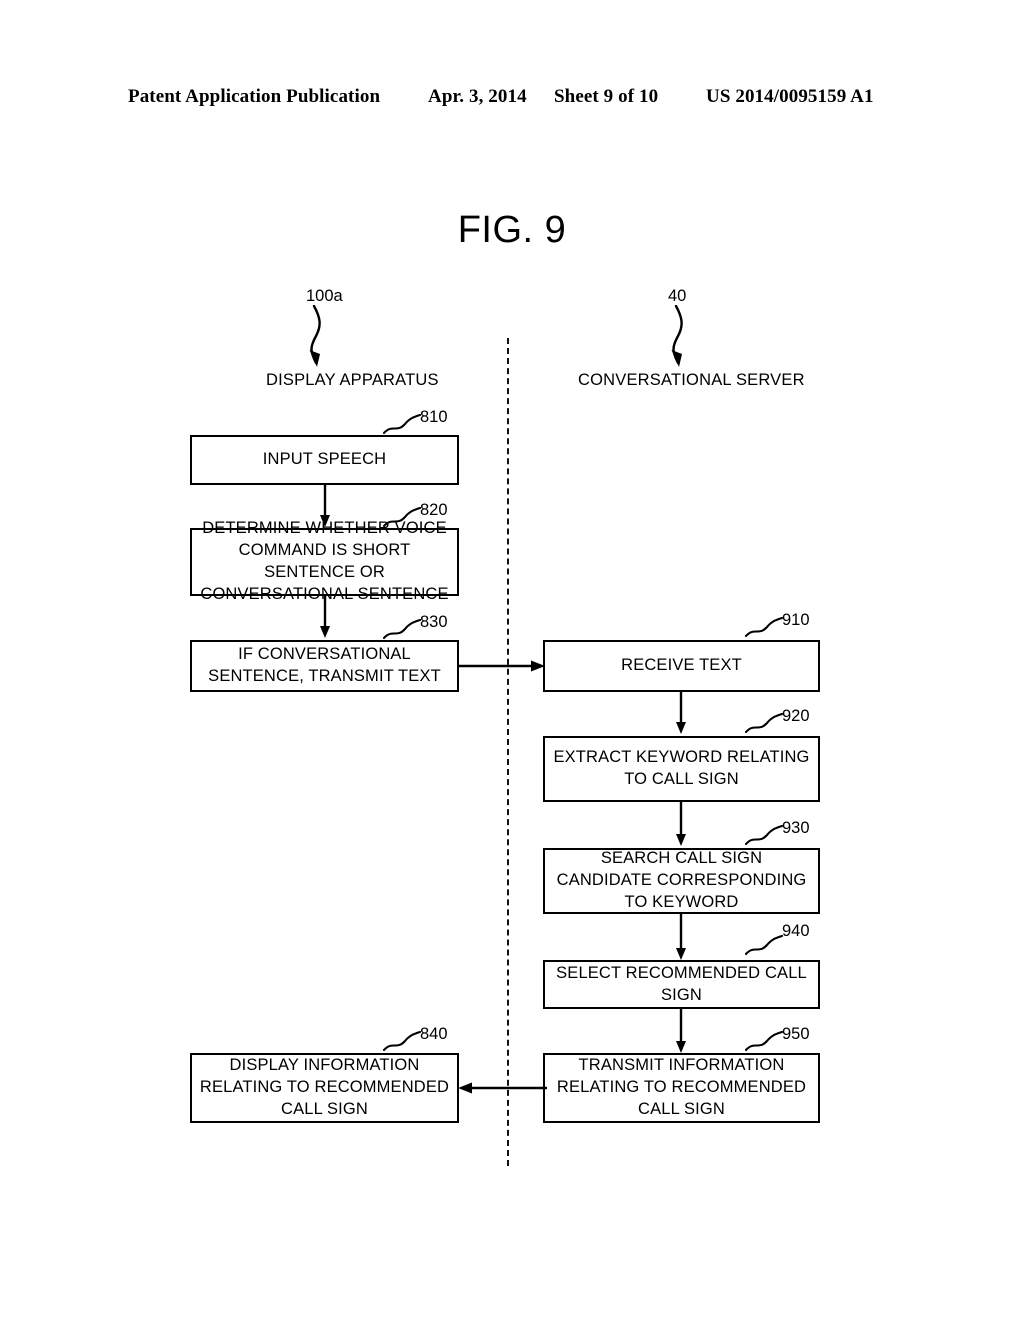 Image resolution: width=1024 pixels, height=1320 pixels. Describe the element at coordinates (796, 716) in the screenshot. I see `step-ref-920: 920` at that location.